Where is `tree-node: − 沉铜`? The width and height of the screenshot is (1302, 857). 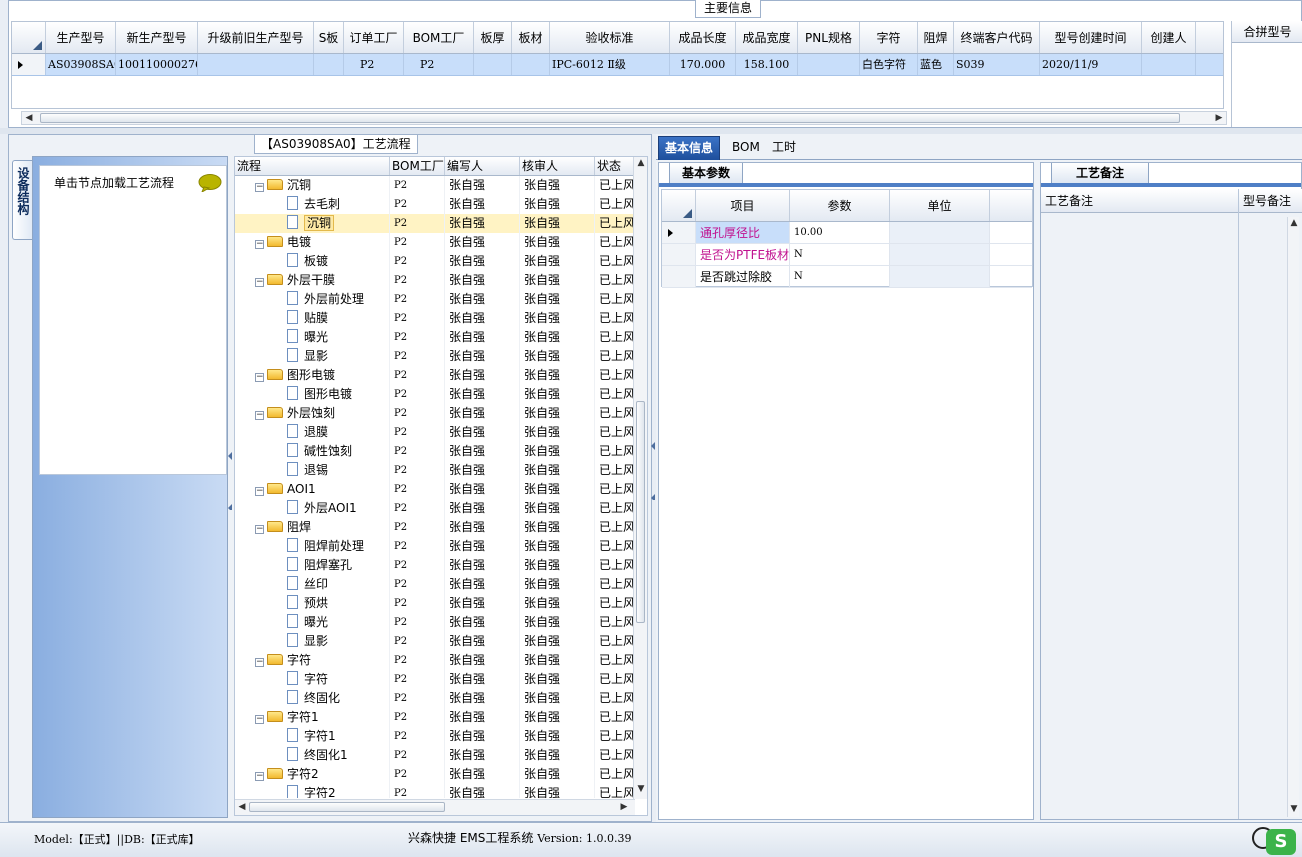 tree-node: − 沉铜 is located at coordinates (312, 185).